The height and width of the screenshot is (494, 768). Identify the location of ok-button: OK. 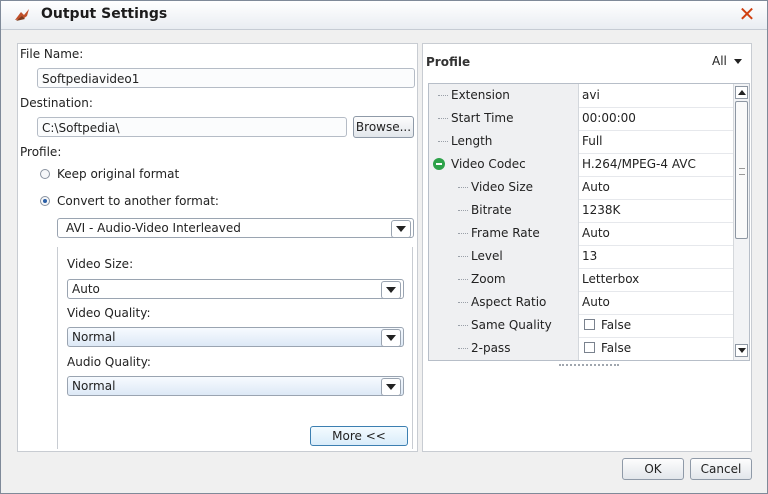
(653, 469).